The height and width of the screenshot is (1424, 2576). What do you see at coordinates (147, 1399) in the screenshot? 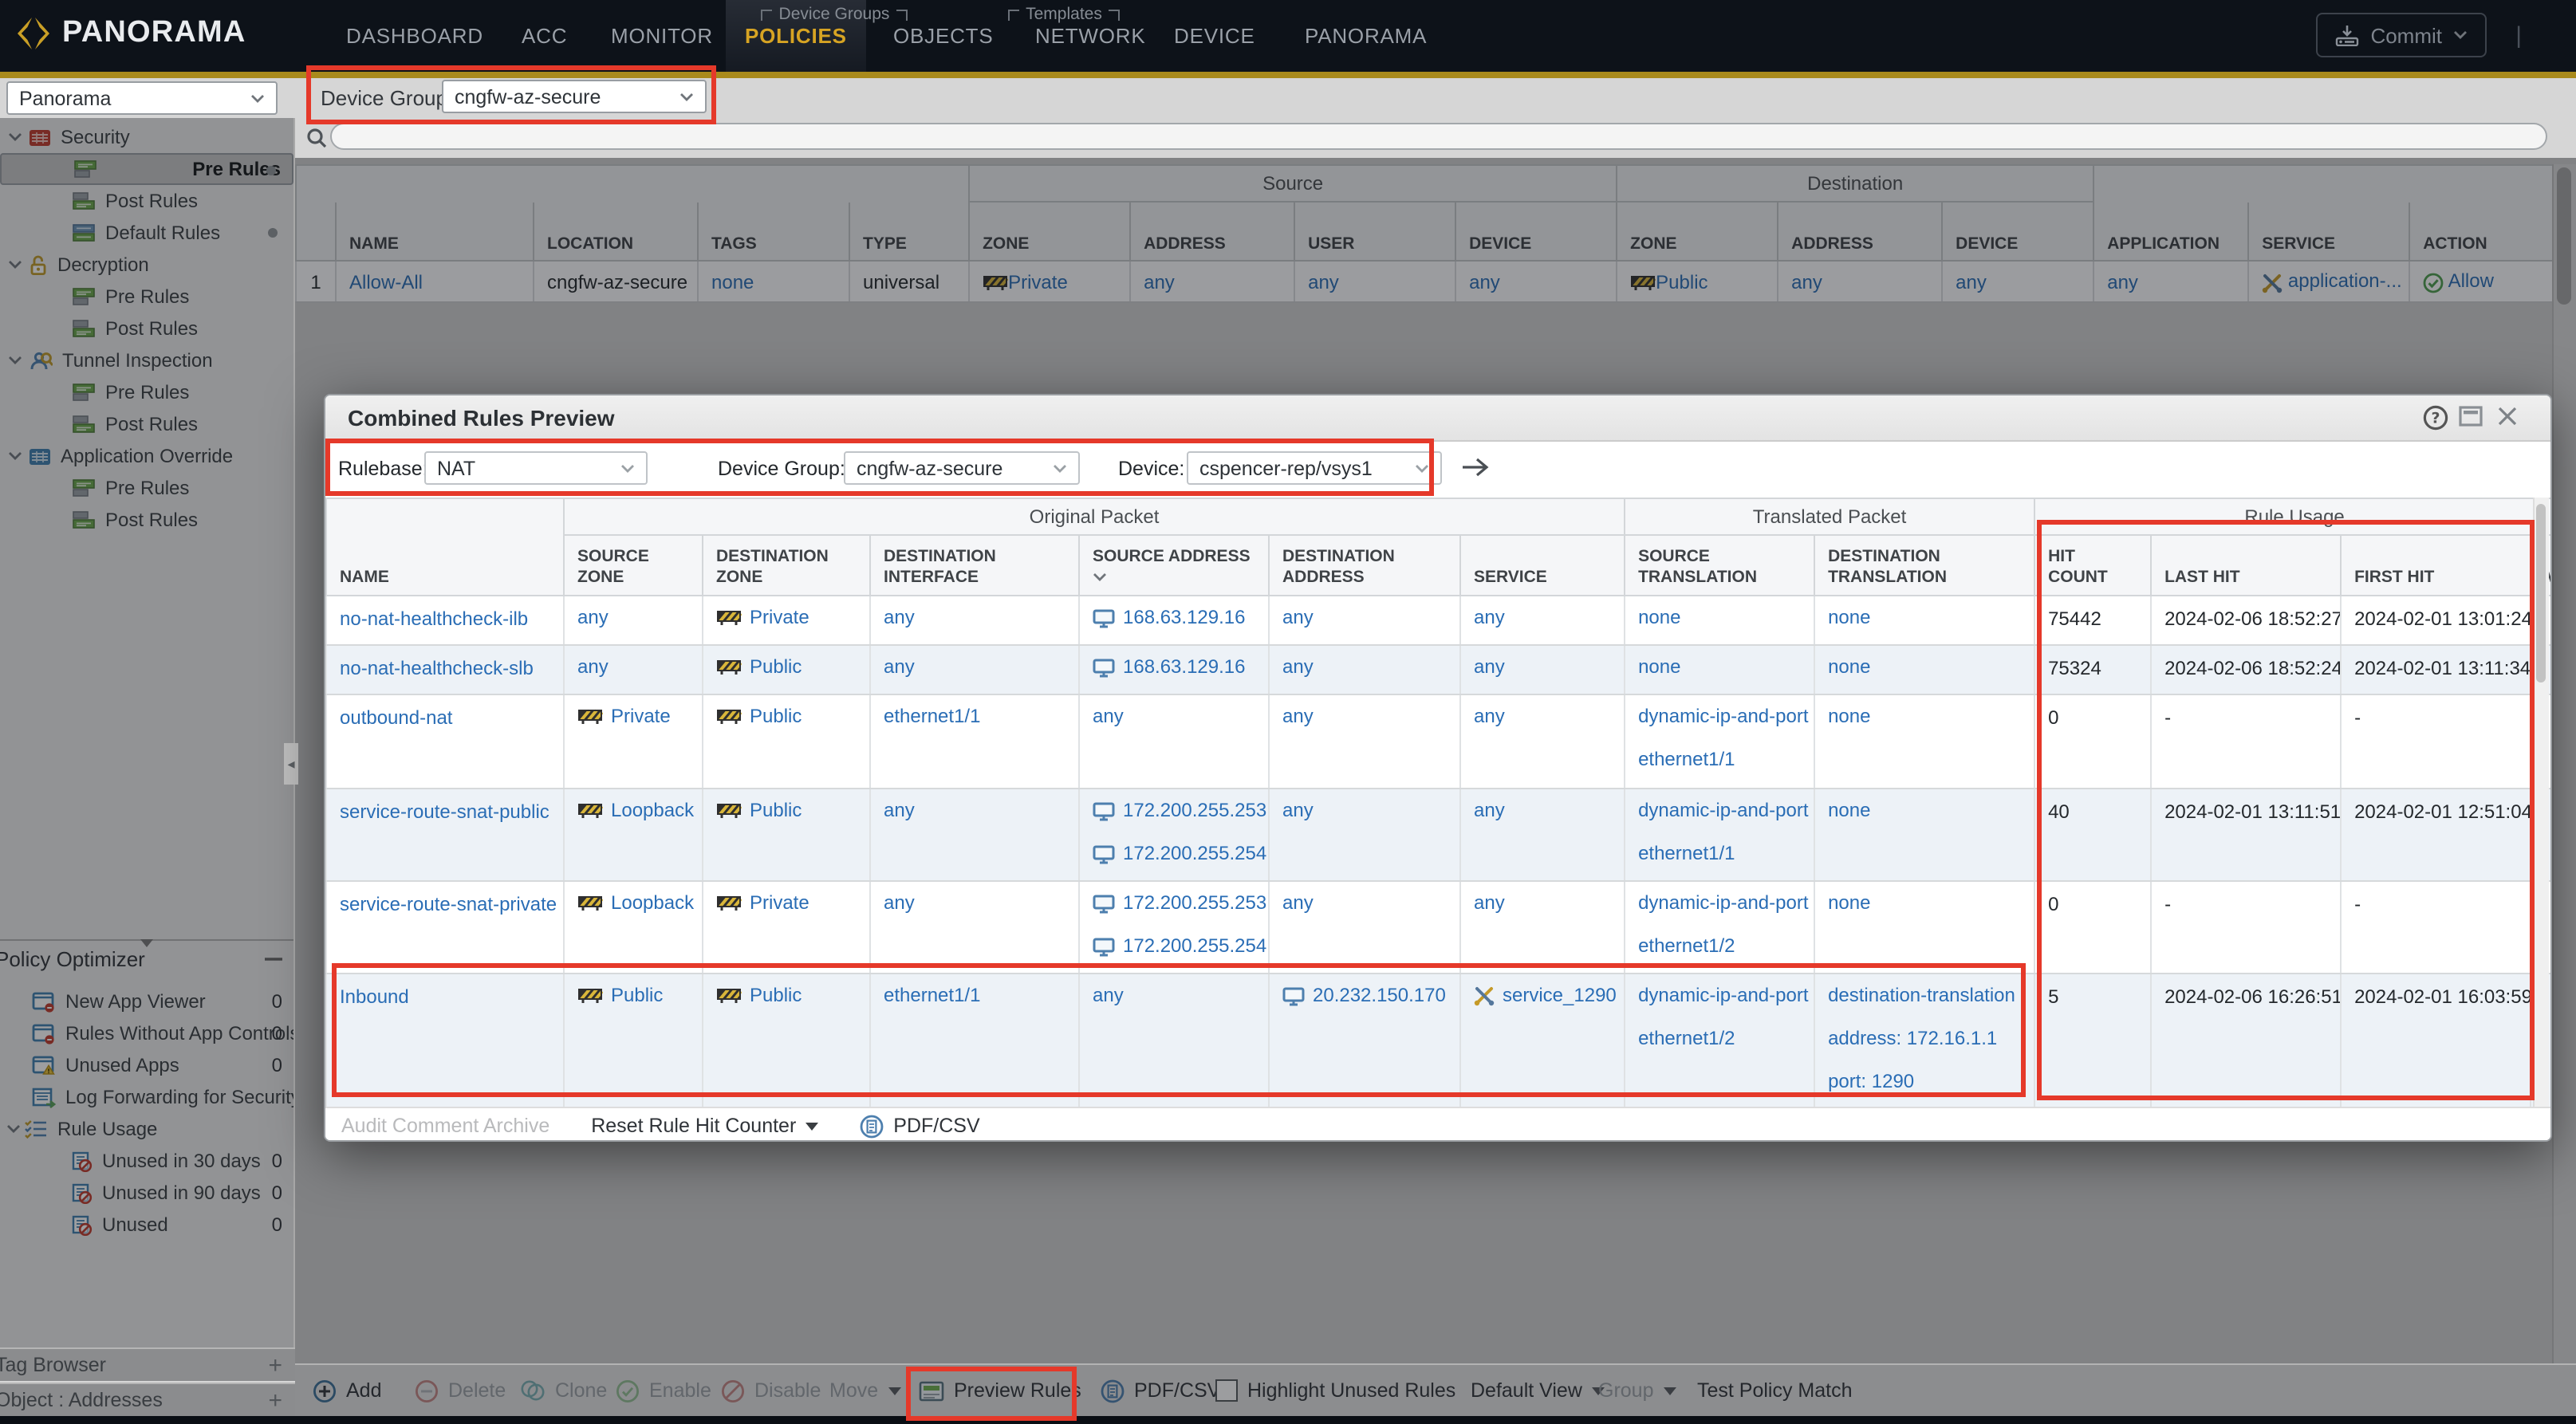
I see `object-addresses-panel: Object : Addresses +` at bounding box center [147, 1399].